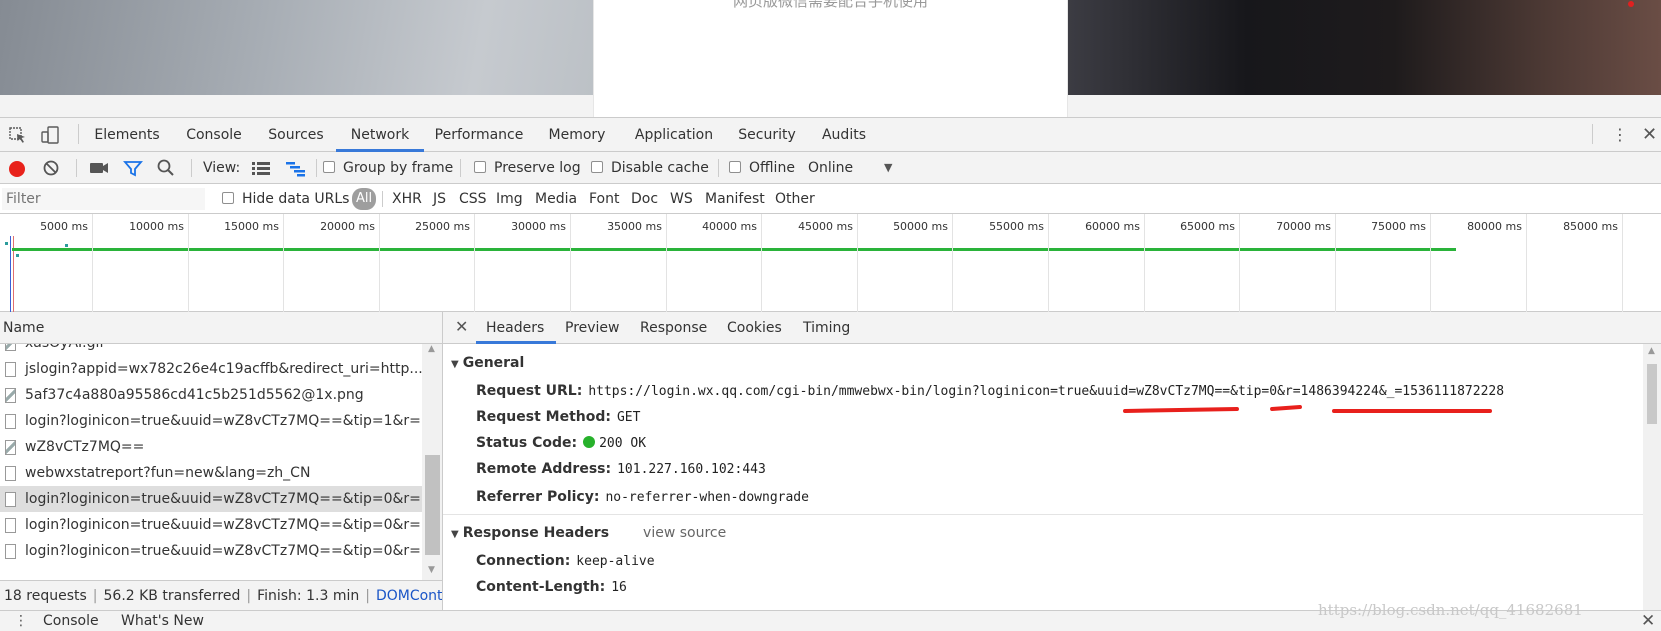 This screenshot has height=631, width=1661. What do you see at coordinates (1648, 621) in the screenshot?
I see `close-drawer-icon: ✕` at bounding box center [1648, 621].